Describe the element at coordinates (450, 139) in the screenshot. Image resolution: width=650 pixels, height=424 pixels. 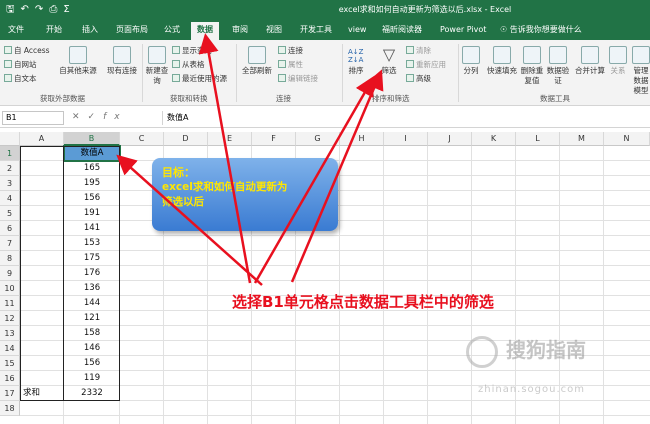
I see `column-header-j: J` at that location.